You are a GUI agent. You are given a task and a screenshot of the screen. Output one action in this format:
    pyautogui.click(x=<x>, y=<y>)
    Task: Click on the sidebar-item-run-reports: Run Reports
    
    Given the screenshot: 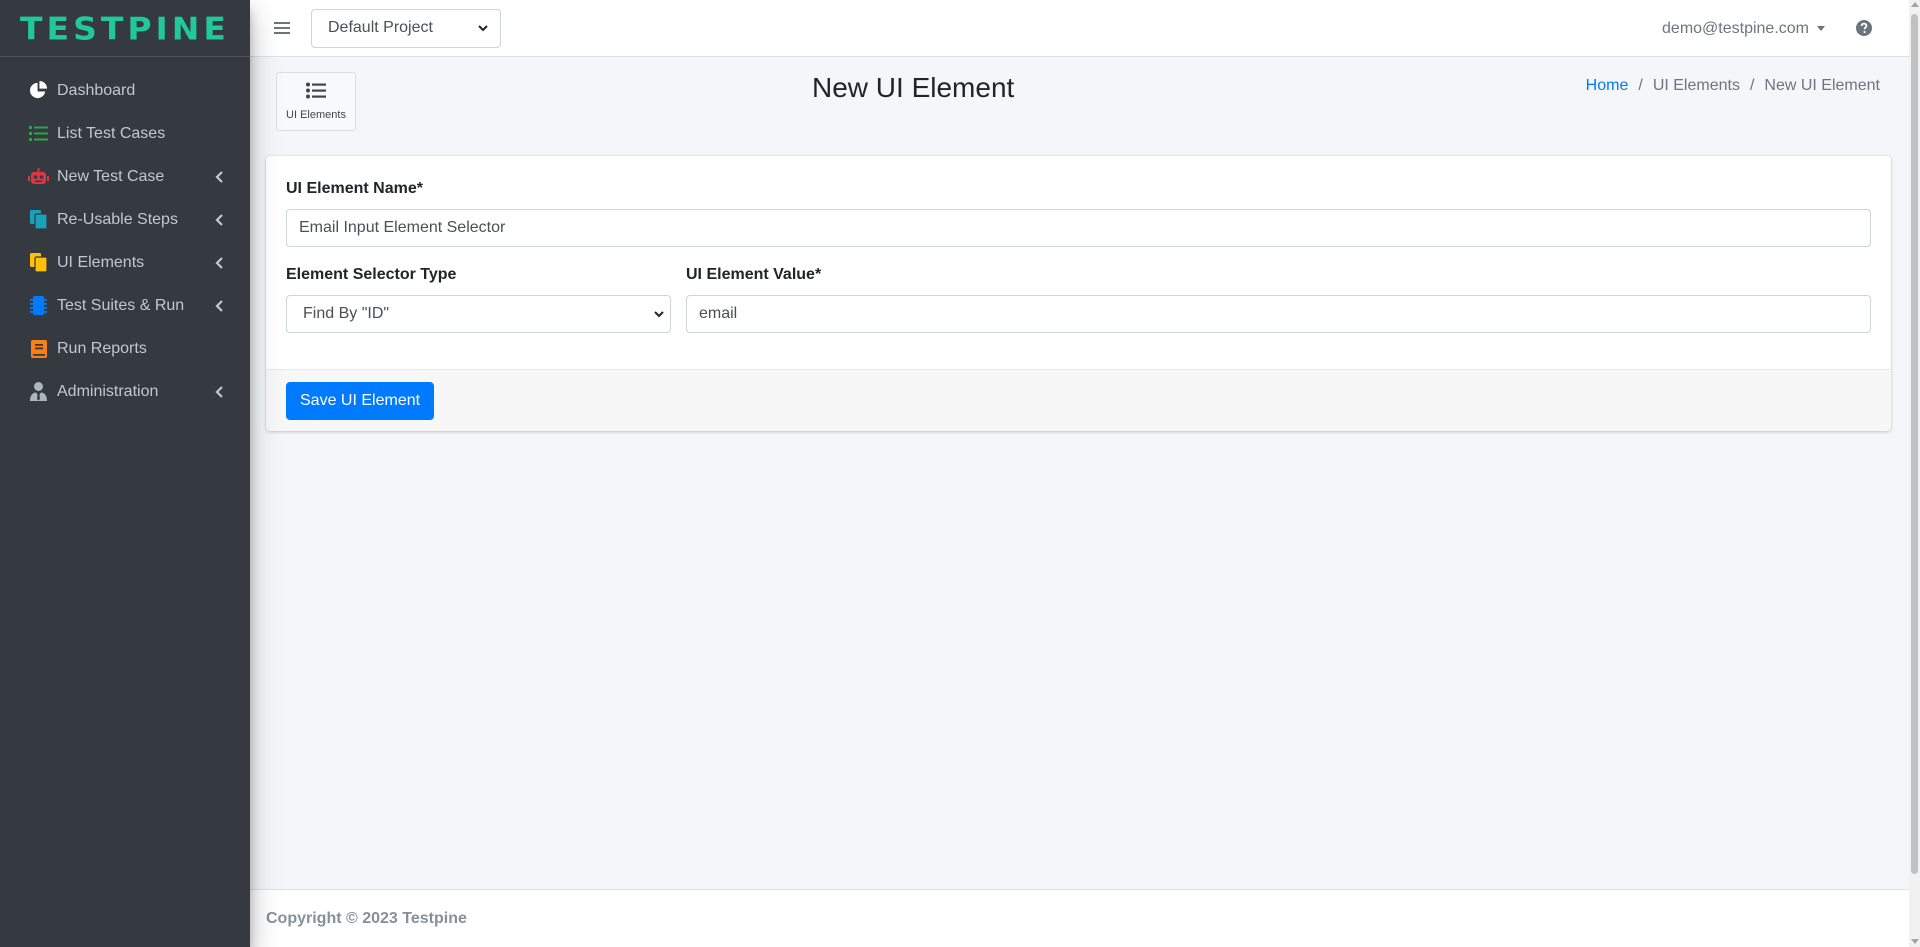 What is the action you would take?
    pyautogui.click(x=125, y=348)
    